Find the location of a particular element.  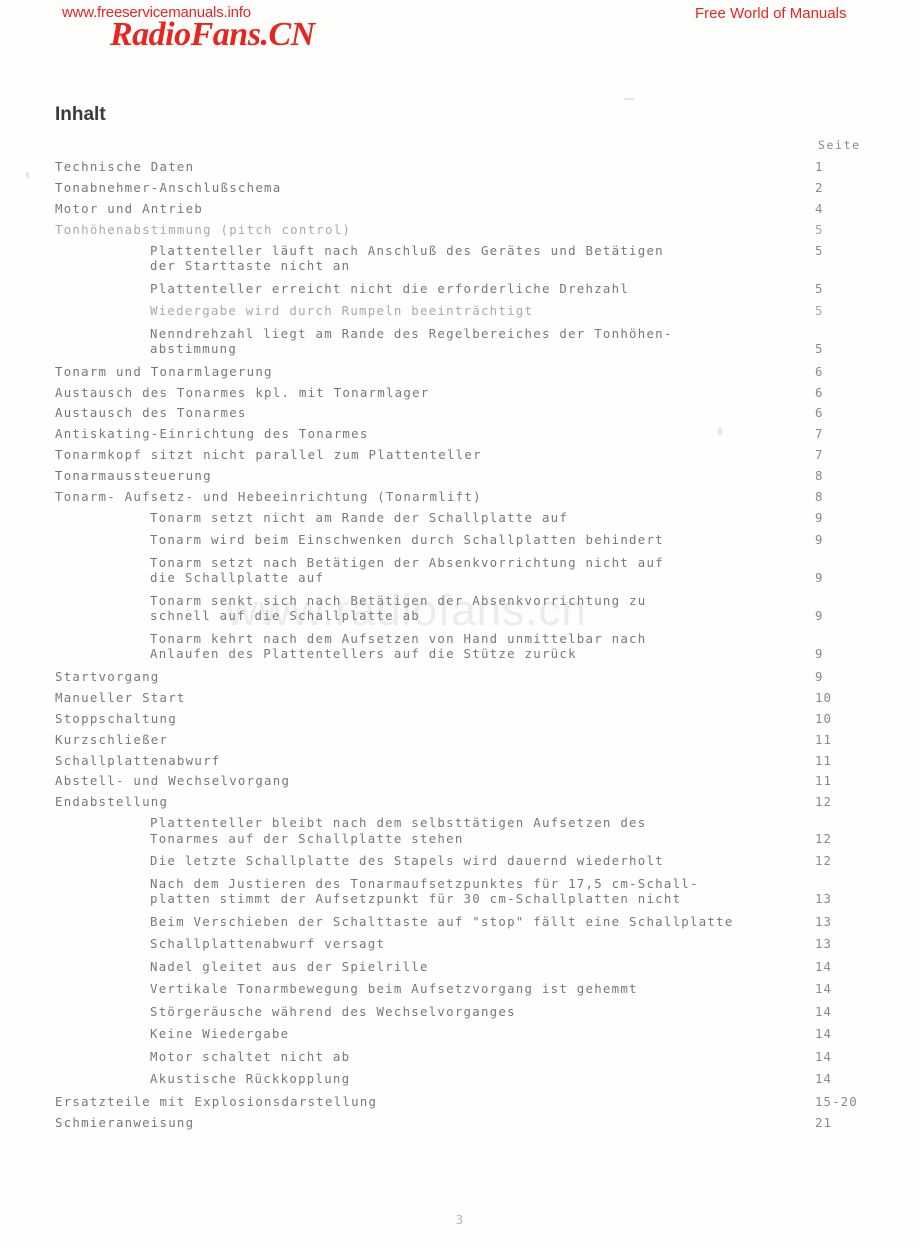

toc-entry-label: Manueller Start is located at coordinates (120, 697).